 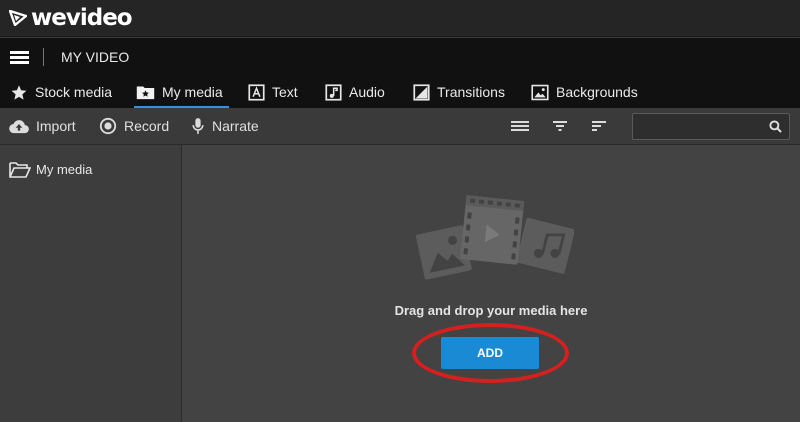 I want to click on sort-icon, so click(x=599, y=126).